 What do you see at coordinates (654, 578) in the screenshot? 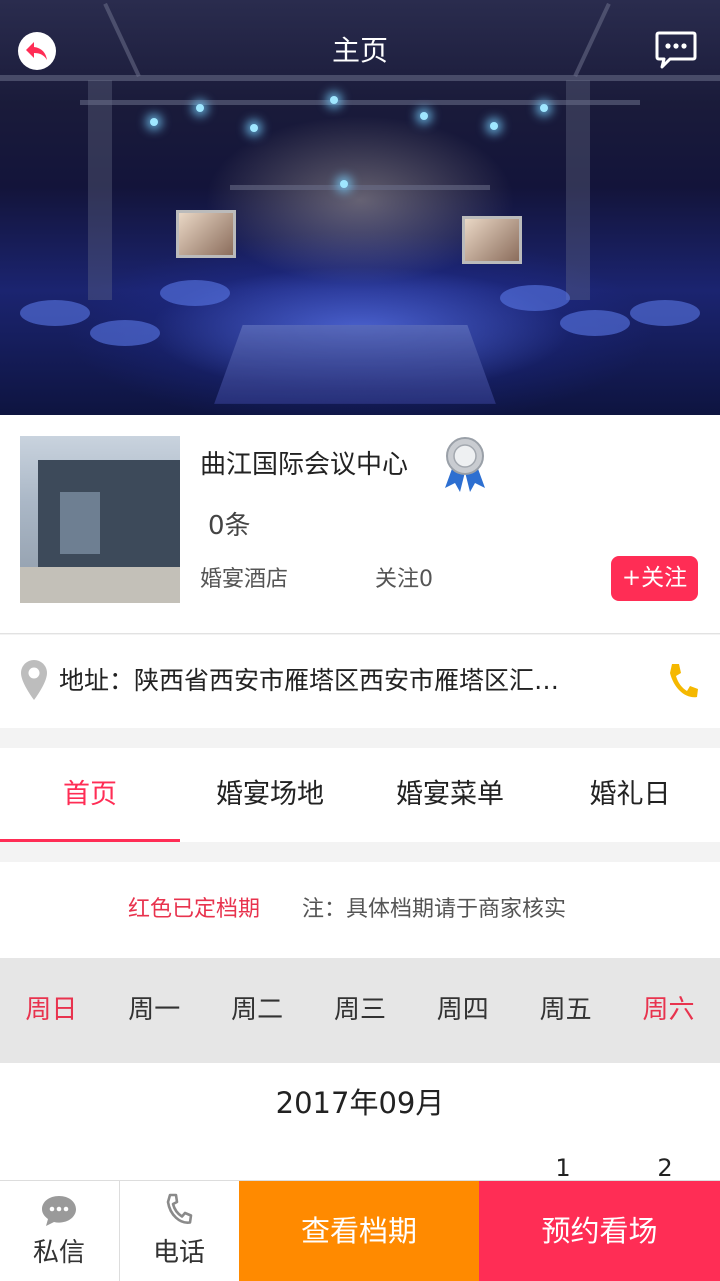
I see `follow-button: +关注` at bounding box center [654, 578].